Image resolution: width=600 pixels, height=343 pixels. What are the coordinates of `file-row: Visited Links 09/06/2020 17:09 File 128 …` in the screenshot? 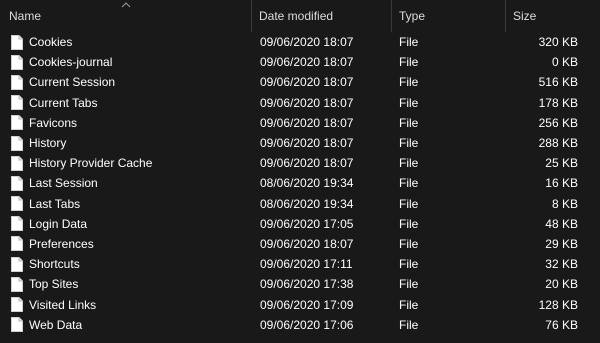 It's located at (300, 304).